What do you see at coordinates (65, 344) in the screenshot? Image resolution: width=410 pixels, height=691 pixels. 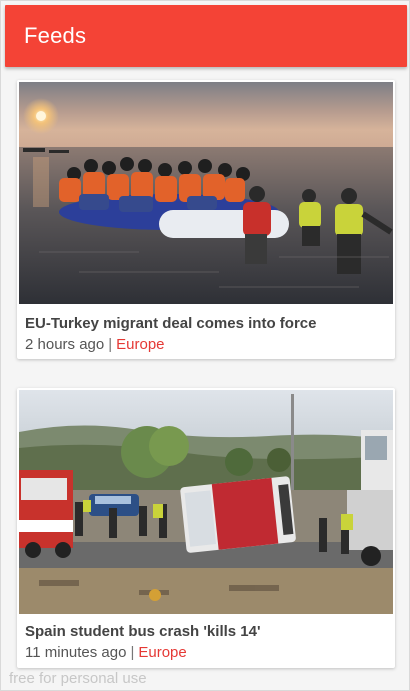 I see `feed-time: 2 hours ago` at bounding box center [65, 344].